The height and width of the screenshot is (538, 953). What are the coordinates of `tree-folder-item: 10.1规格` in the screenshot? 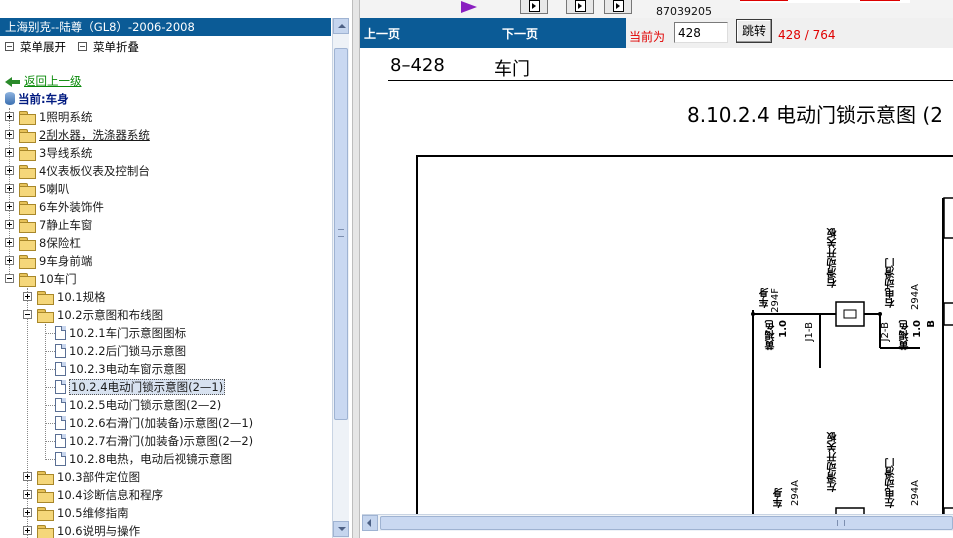 It's located at (165, 297).